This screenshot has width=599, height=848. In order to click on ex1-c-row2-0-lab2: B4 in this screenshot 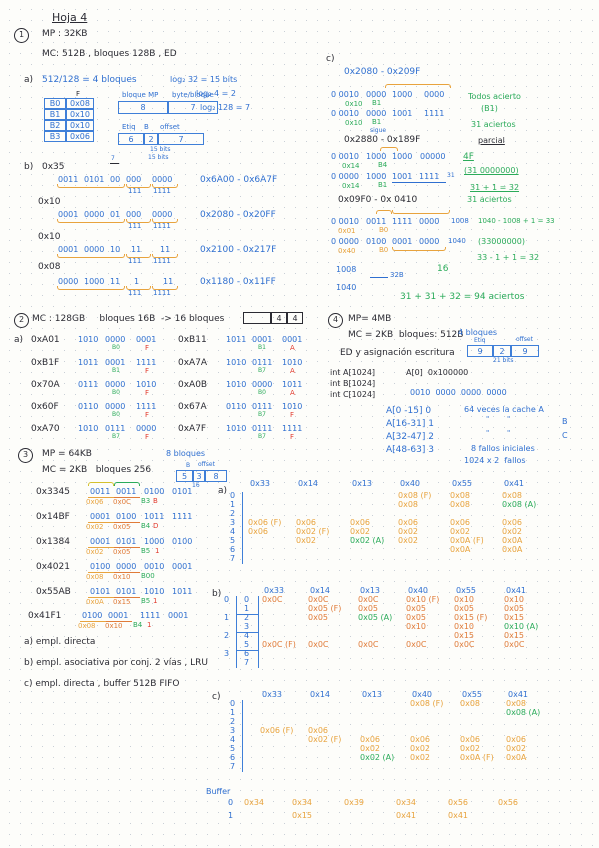, I will do `click(383, 165)`.